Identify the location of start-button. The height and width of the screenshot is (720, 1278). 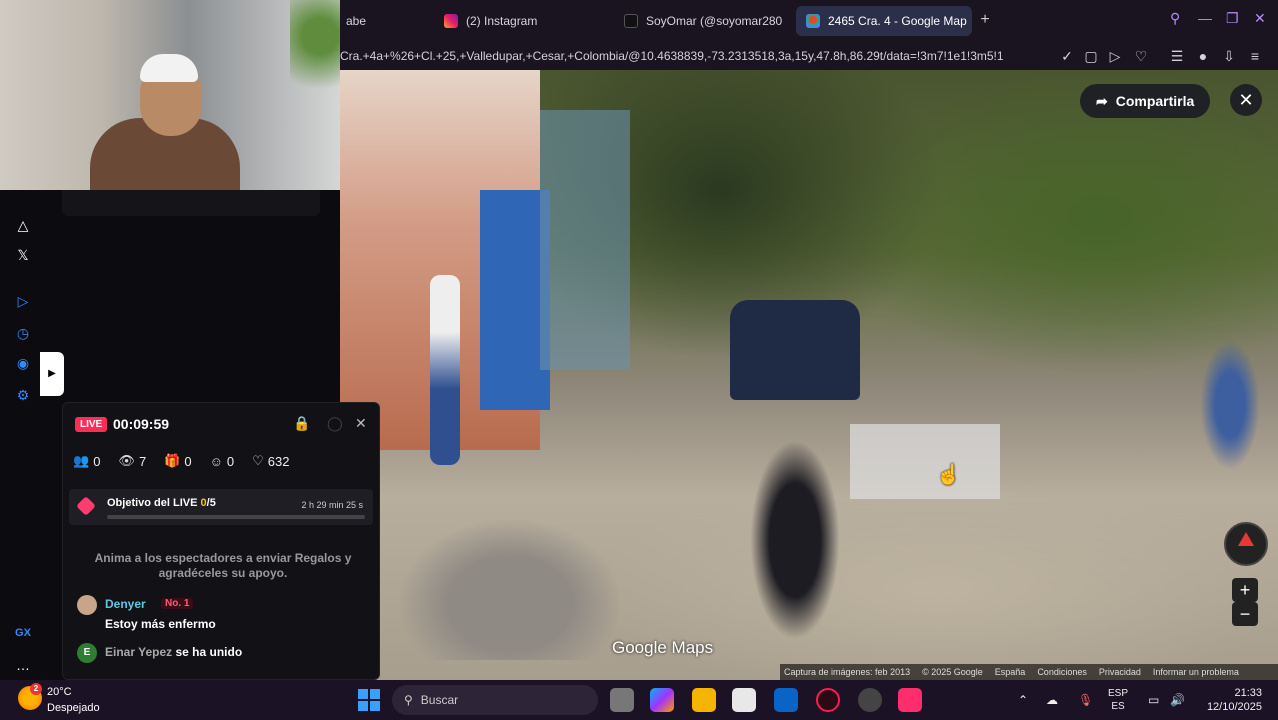
(369, 700).